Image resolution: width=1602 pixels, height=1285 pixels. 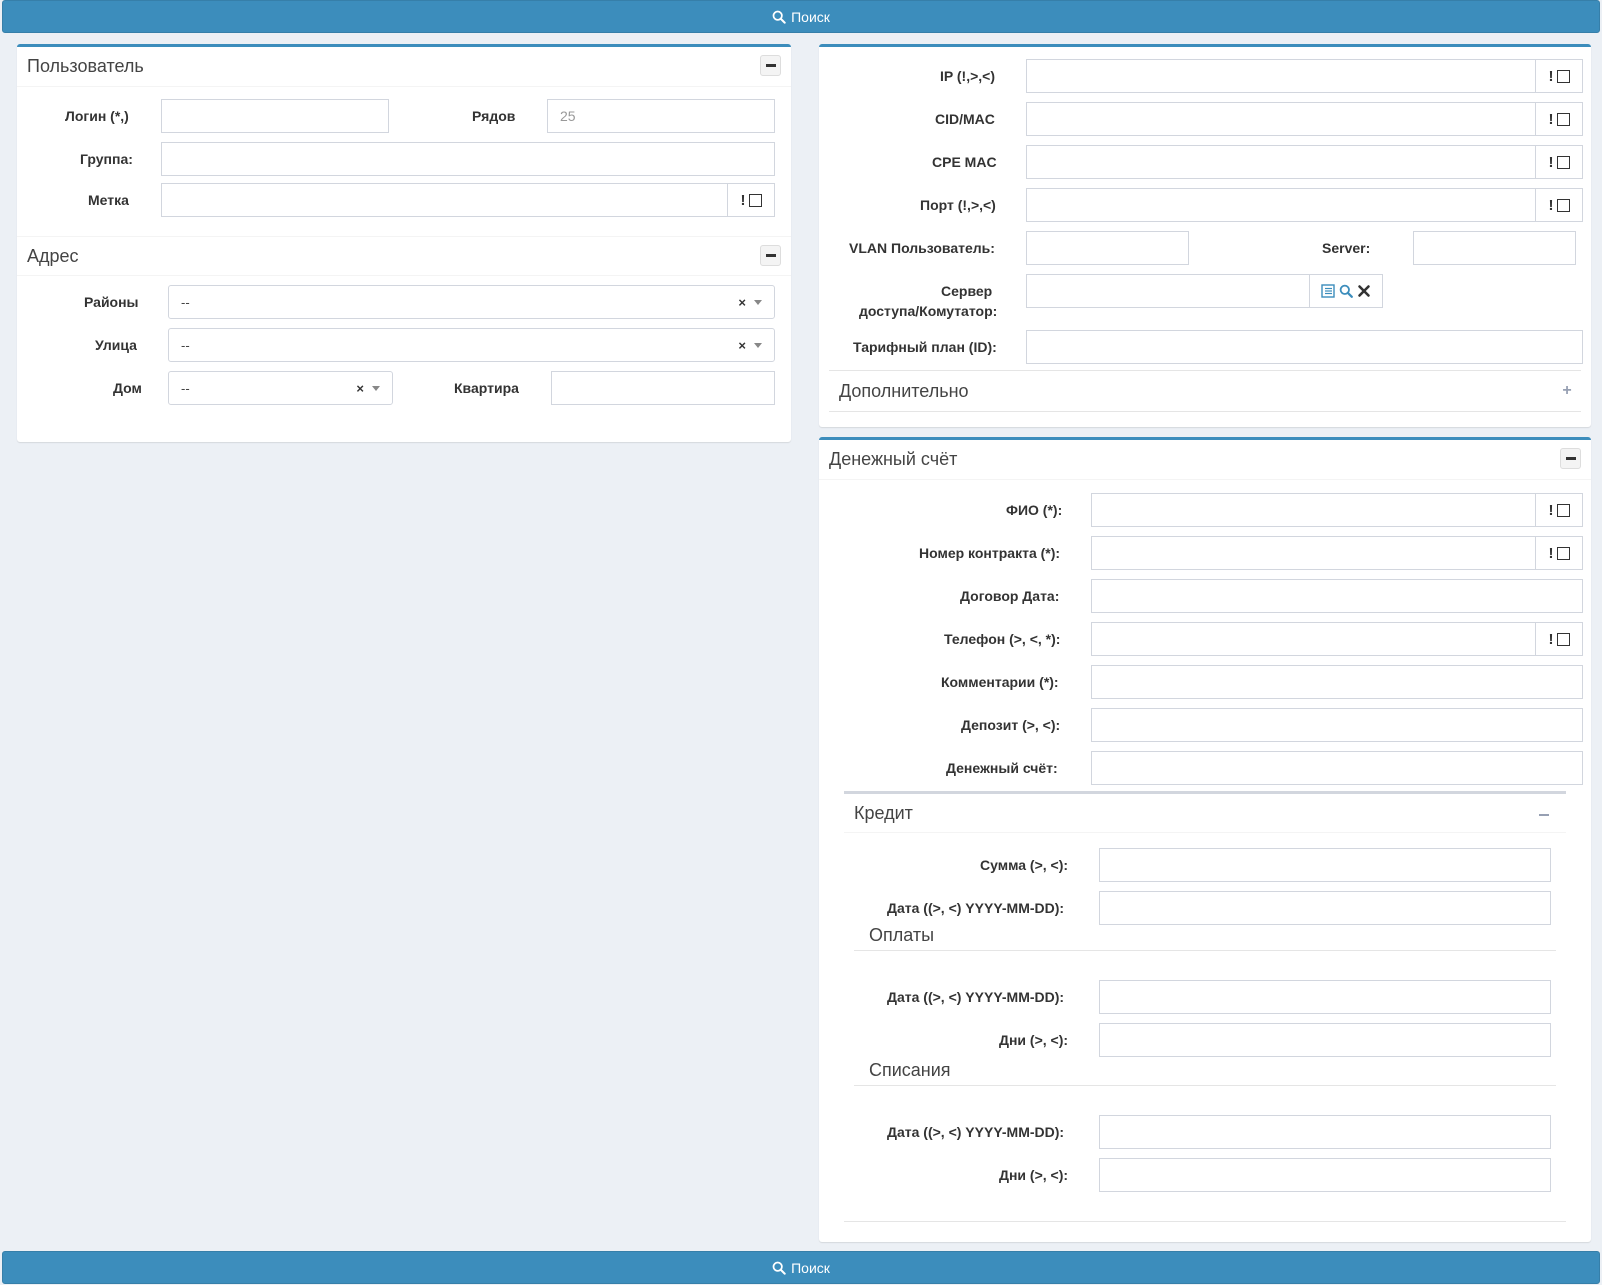 I want to click on fio-negate-checkbox, so click(x=1563, y=510).